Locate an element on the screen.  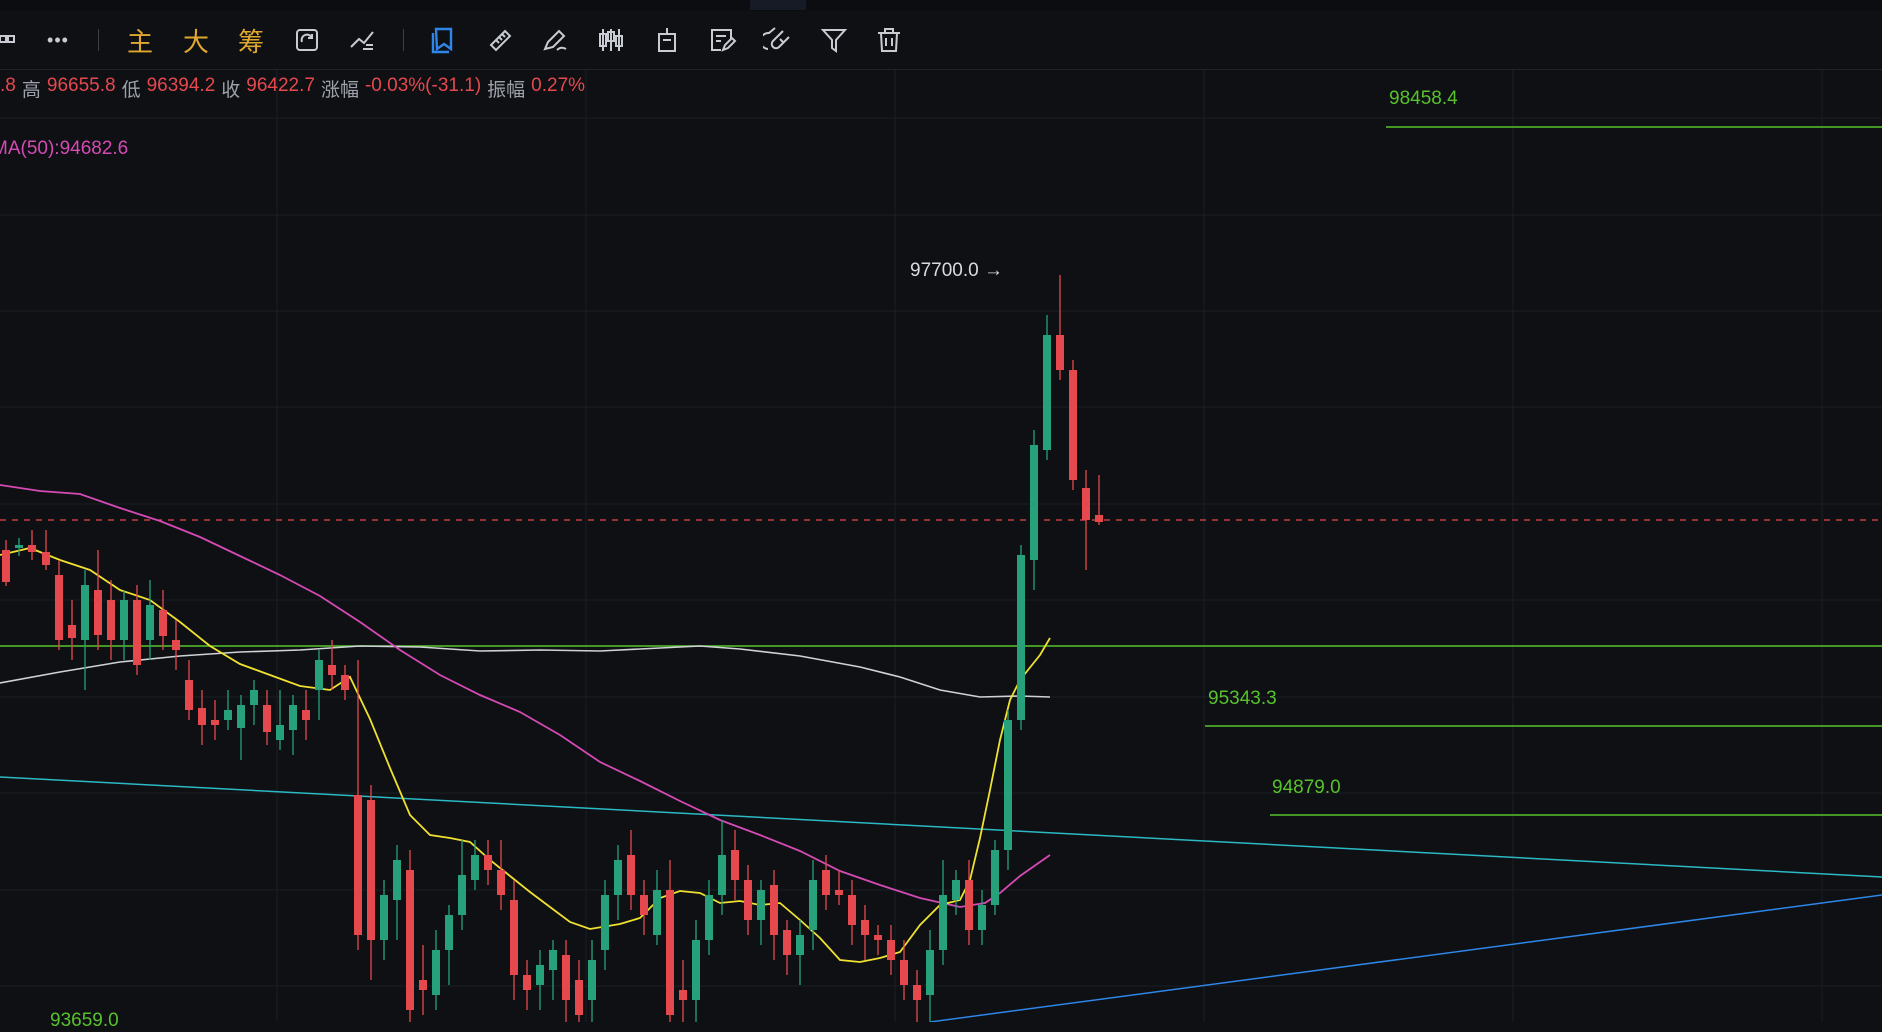
level-label-95343: 95343.3 is located at coordinates (1242, 698).